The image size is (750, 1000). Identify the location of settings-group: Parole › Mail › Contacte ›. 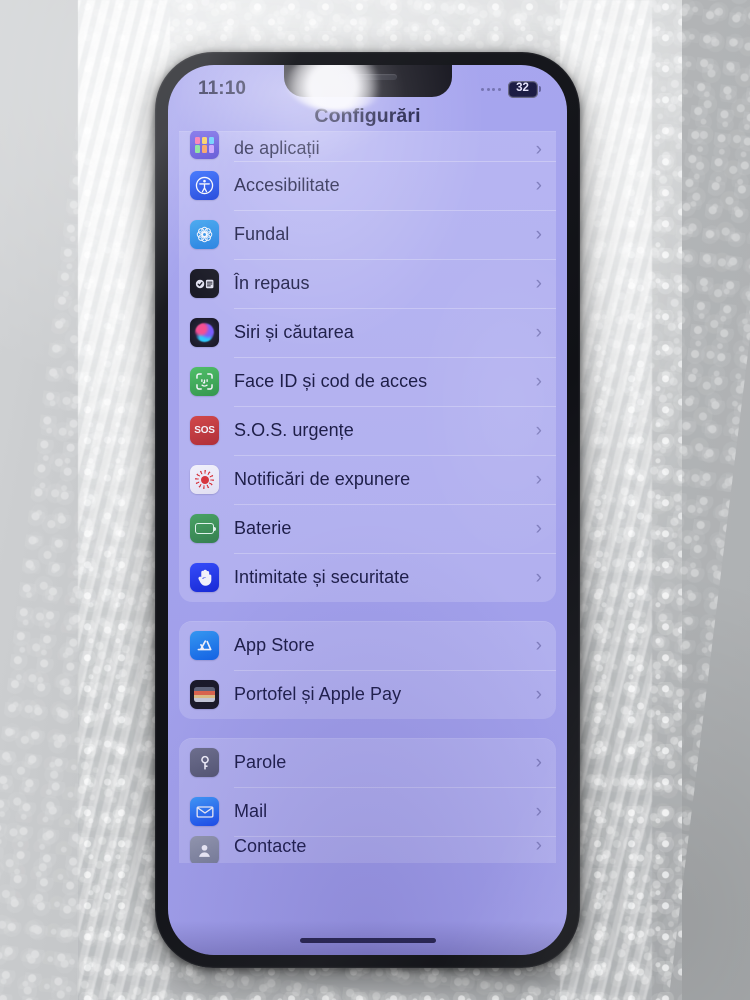
(367, 800).